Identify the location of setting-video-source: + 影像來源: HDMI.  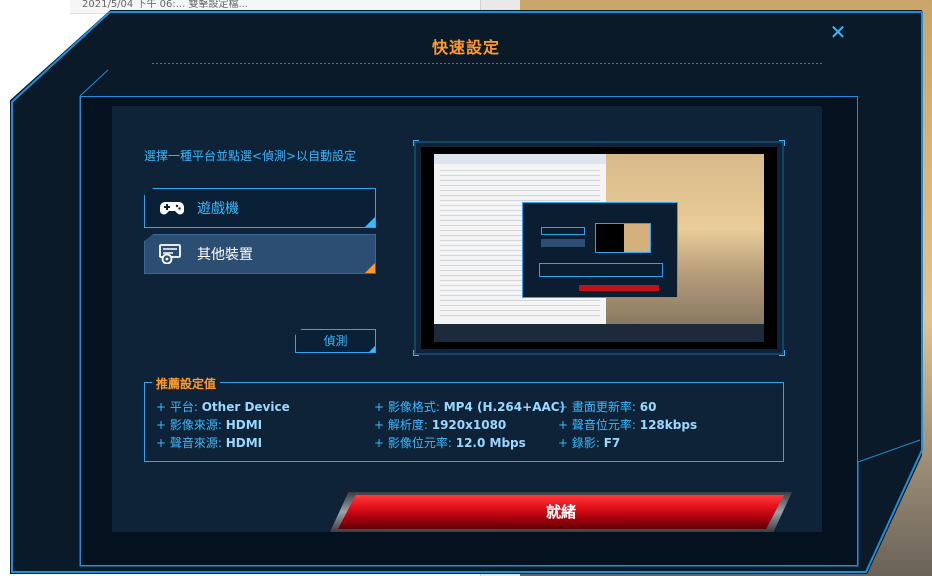
(209, 425).